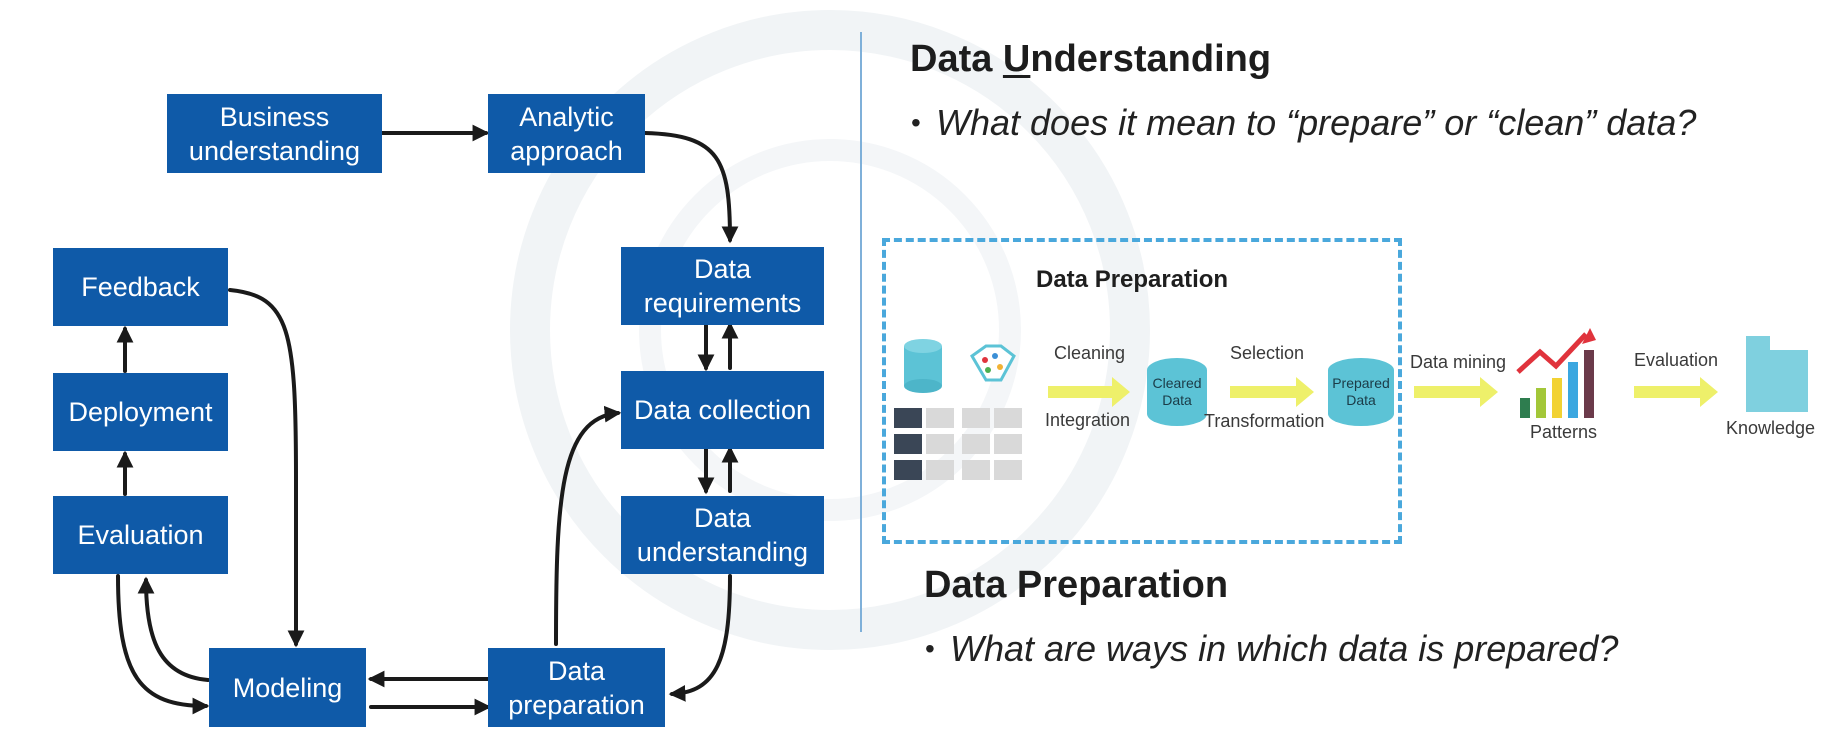 The height and width of the screenshot is (746, 1832). What do you see at coordinates (1267, 353) in the screenshot?
I see `label-selection: Selection` at bounding box center [1267, 353].